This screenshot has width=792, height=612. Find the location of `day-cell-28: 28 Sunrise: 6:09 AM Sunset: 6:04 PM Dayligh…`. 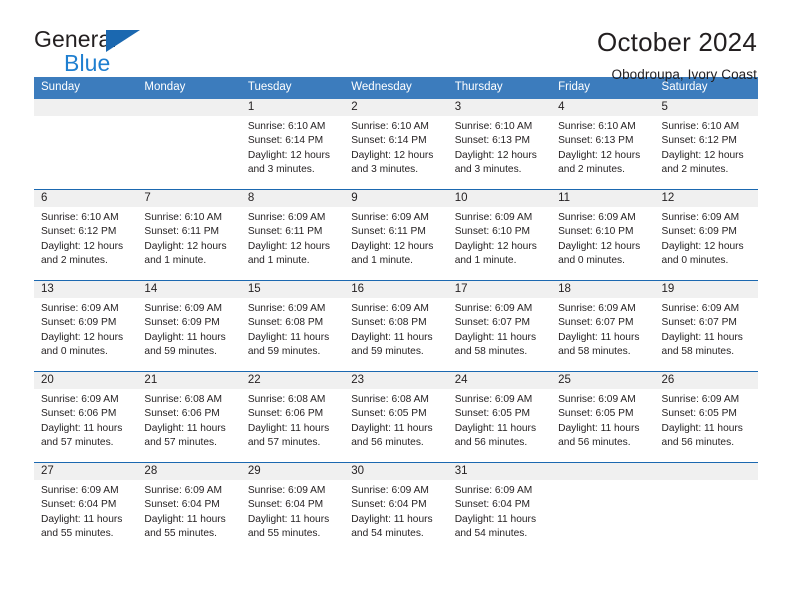

day-cell-28: 28 Sunrise: 6:09 AM Sunset: 6:04 PM Dayligh… is located at coordinates (189, 508).